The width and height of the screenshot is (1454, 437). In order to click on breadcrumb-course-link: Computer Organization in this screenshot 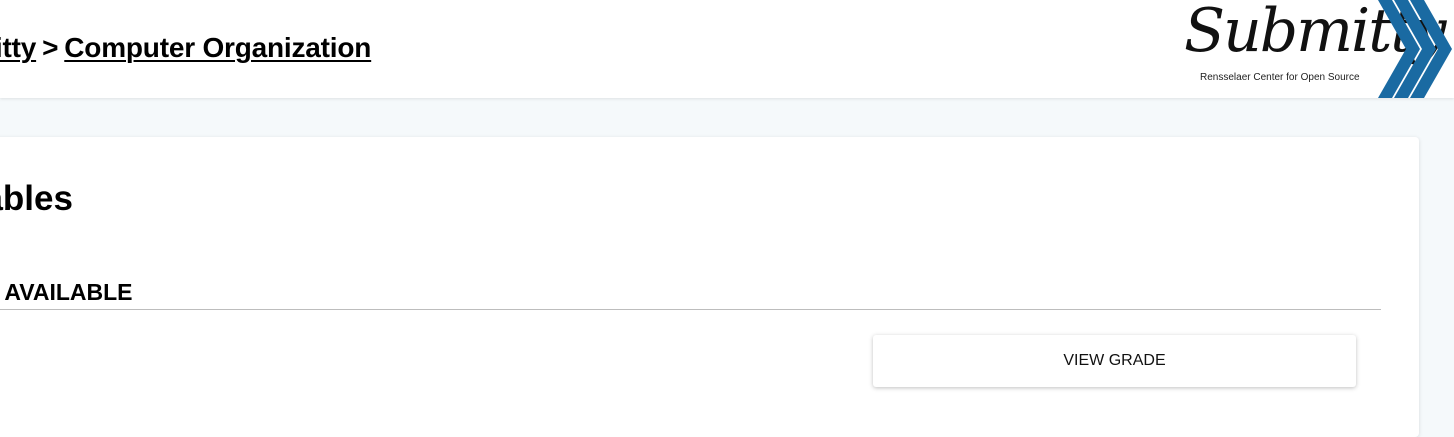, I will do `click(217, 47)`.